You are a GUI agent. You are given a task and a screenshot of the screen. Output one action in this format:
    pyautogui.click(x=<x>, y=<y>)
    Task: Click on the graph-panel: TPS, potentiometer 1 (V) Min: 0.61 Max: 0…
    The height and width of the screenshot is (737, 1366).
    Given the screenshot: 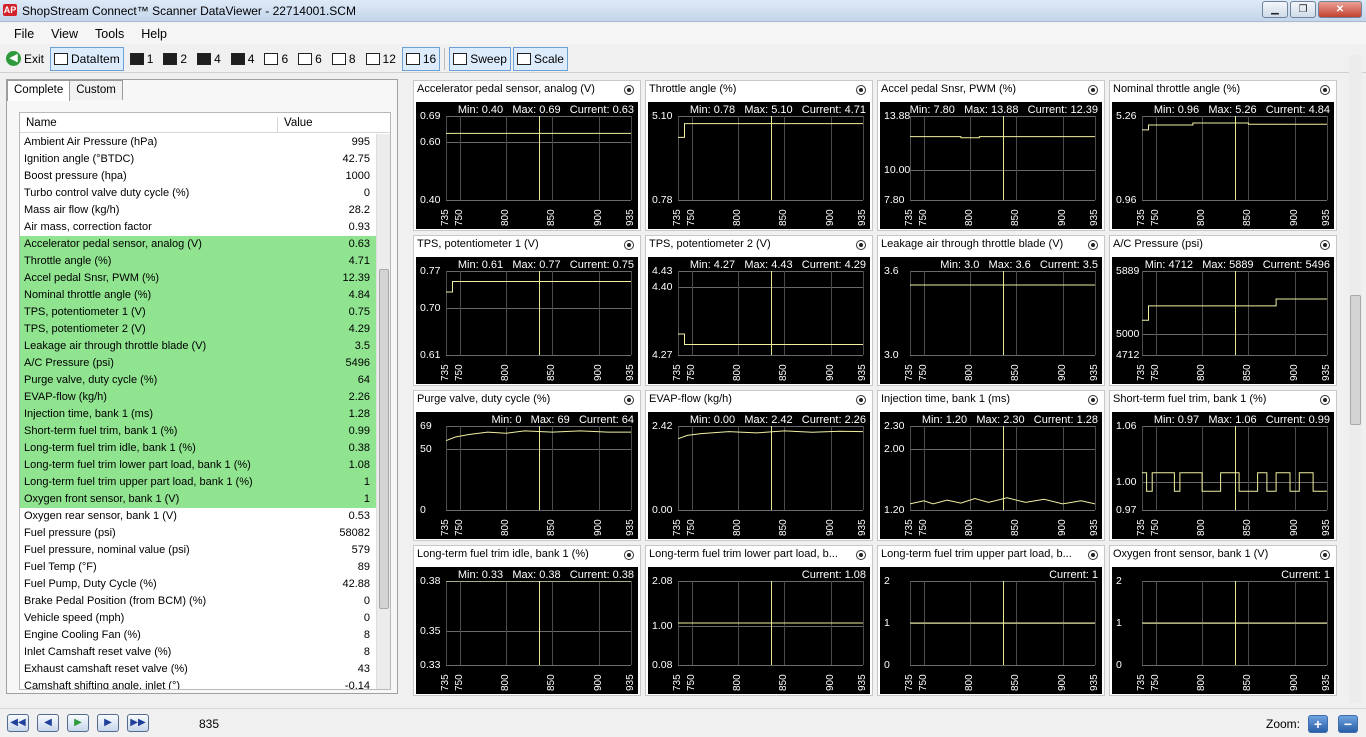 What is the action you would take?
    pyautogui.click(x=527, y=310)
    